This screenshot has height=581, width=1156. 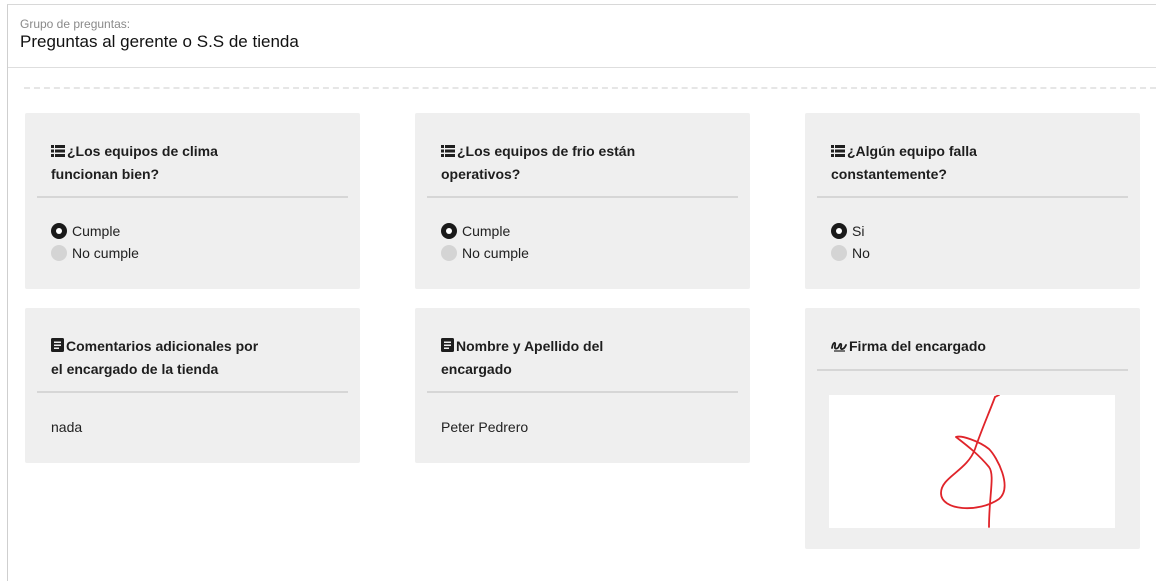 What do you see at coordinates (67, 427) in the screenshot?
I see `answer-value: nada` at bounding box center [67, 427].